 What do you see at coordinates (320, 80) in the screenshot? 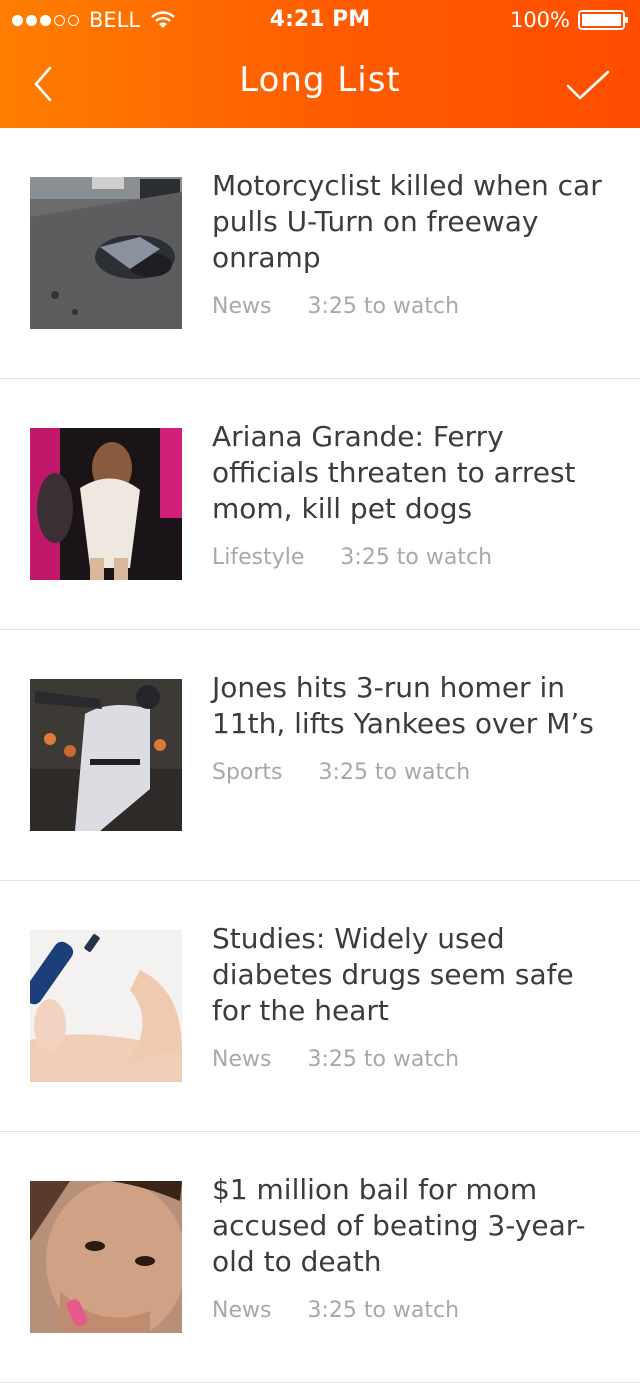
I see `page-title: Long List` at bounding box center [320, 80].